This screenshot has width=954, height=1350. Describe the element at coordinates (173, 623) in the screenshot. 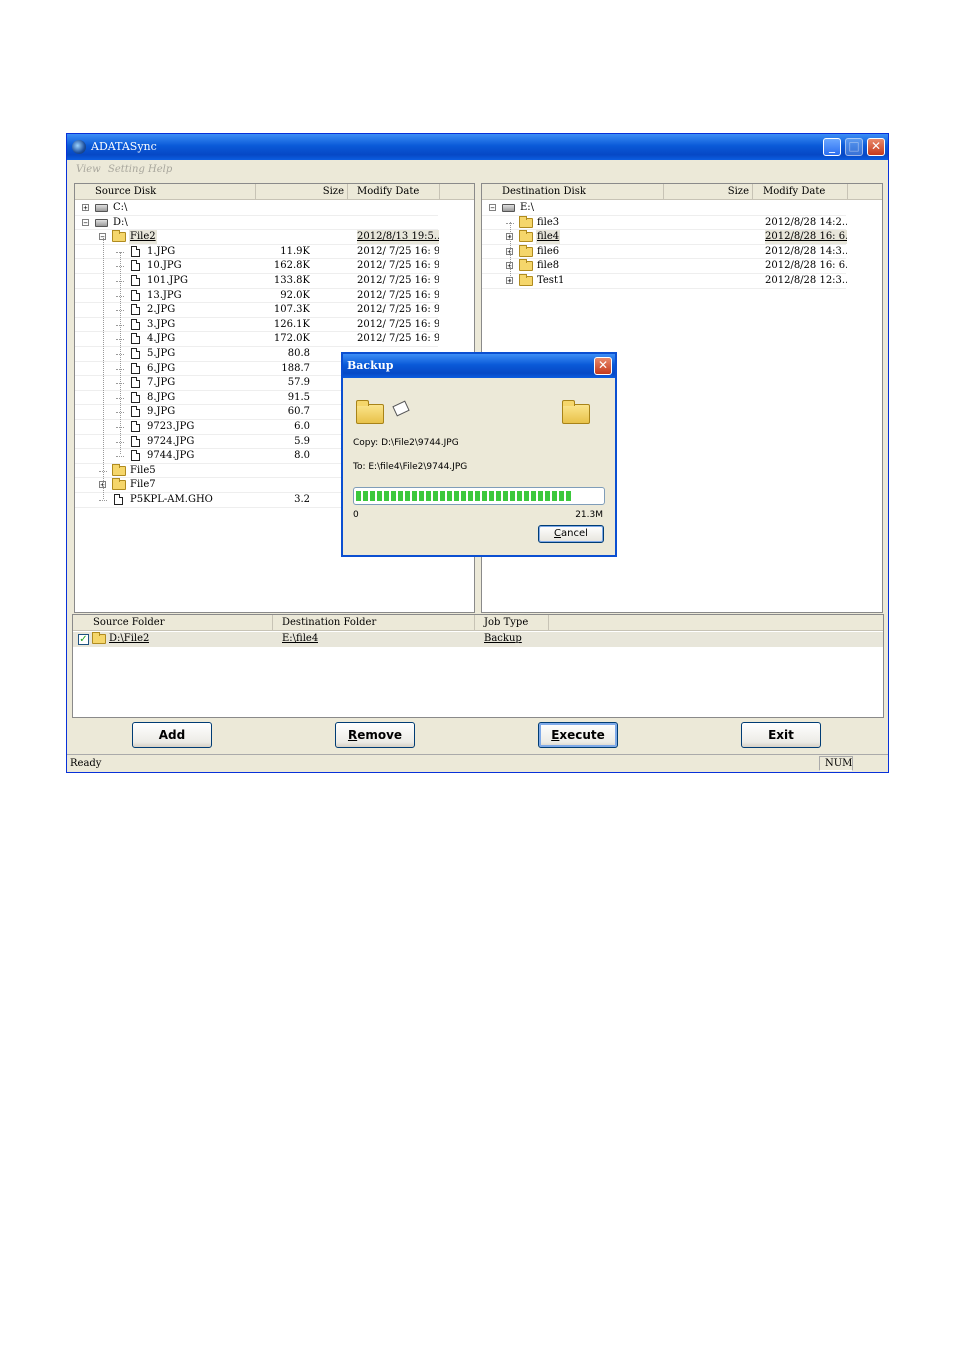

I see `job-source-header: Source Folder` at that location.